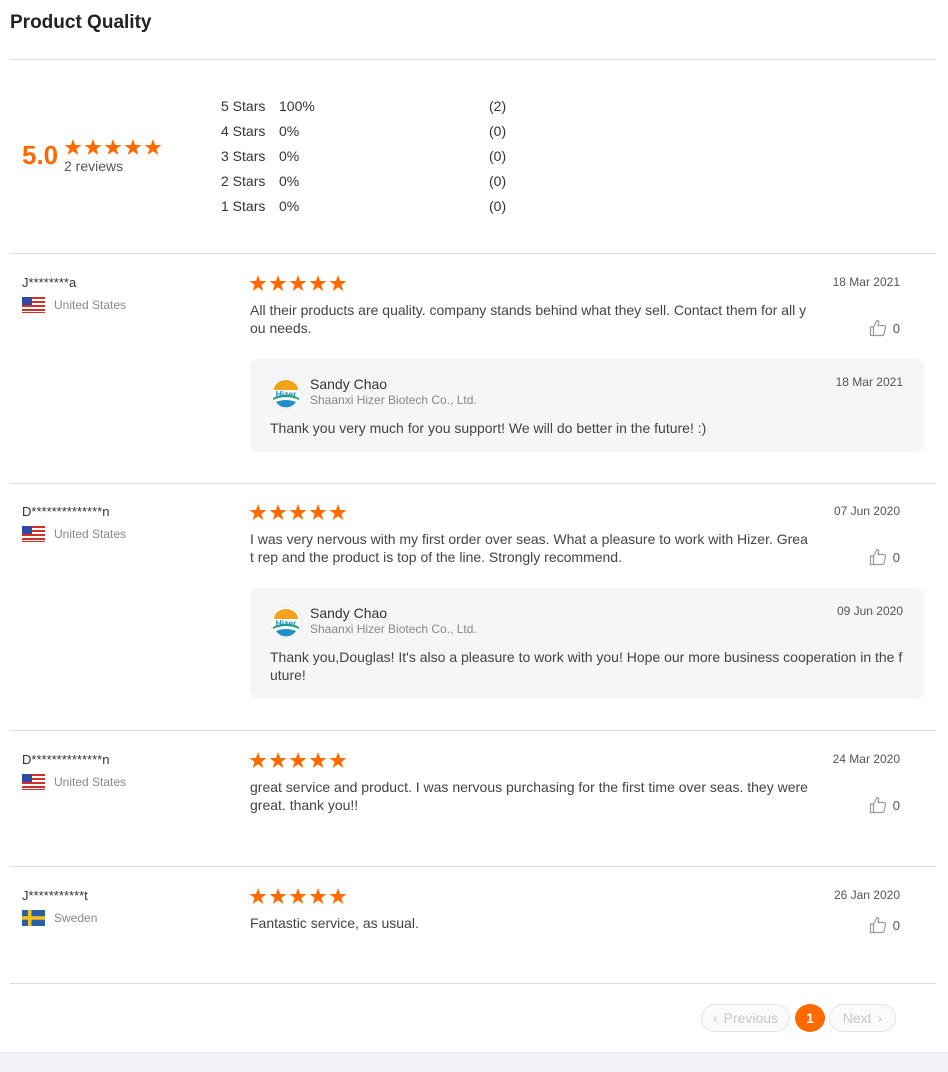 The height and width of the screenshot is (1072, 948). What do you see at coordinates (866, 759) in the screenshot?
I see `review-date: 24 Mar 2020` at bounding box center [866, 759].